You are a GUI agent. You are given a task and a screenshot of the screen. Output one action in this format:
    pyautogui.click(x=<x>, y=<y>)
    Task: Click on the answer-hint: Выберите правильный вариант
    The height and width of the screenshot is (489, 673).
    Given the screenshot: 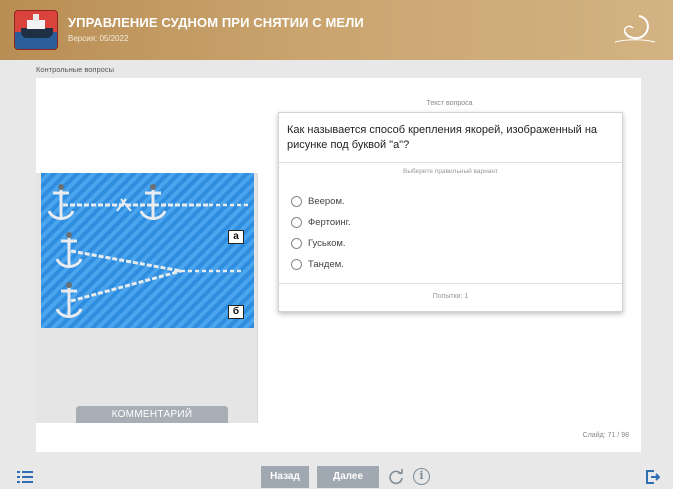 What is the action you would take?
    pyautogui.click(x=450, y=171)
    